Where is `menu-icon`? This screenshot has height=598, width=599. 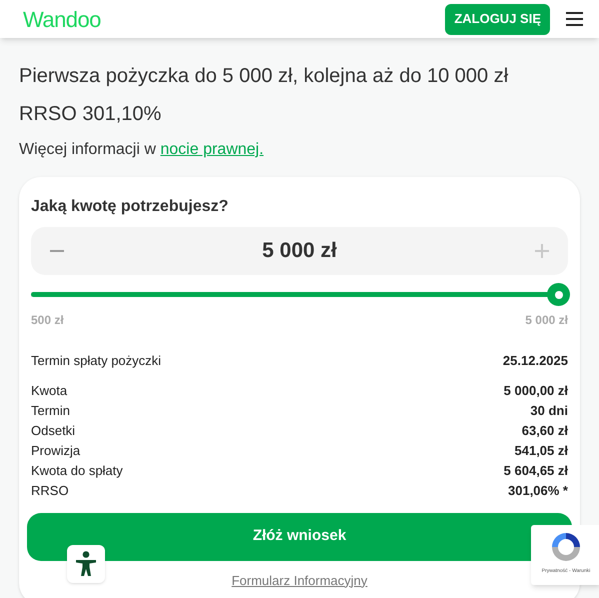
menu-icon is located at coordinates (574, 19).